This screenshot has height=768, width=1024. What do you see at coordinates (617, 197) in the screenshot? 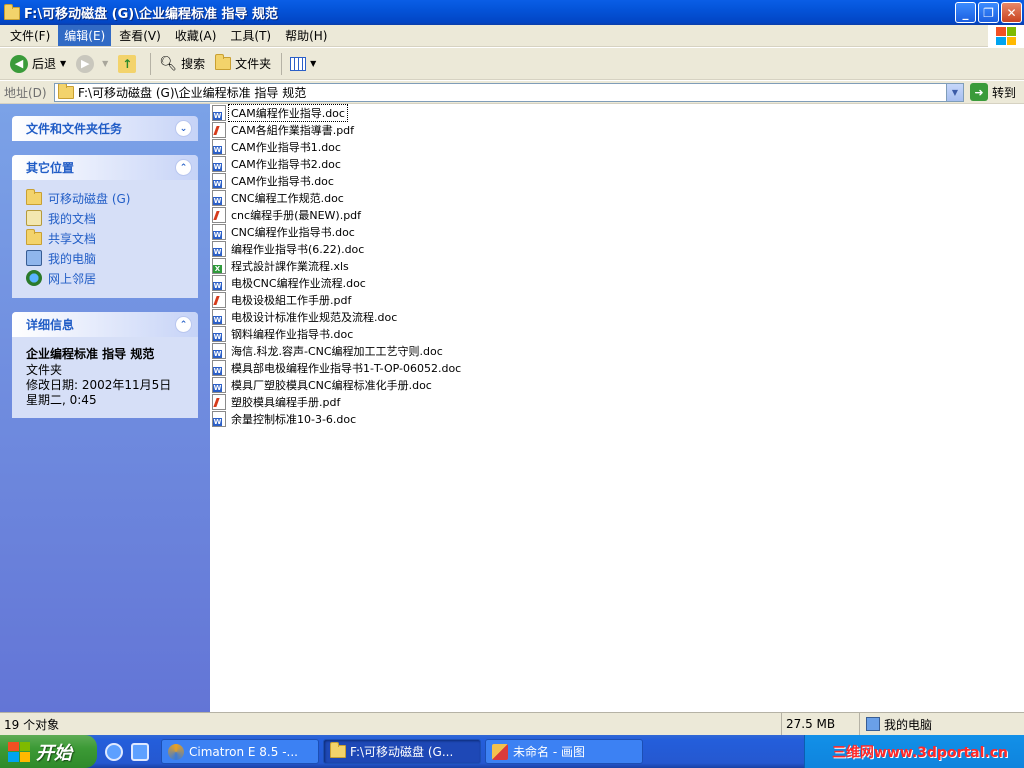
I see `file-item: CNC编程工作规范.doc` at bounding box center [617, 197].